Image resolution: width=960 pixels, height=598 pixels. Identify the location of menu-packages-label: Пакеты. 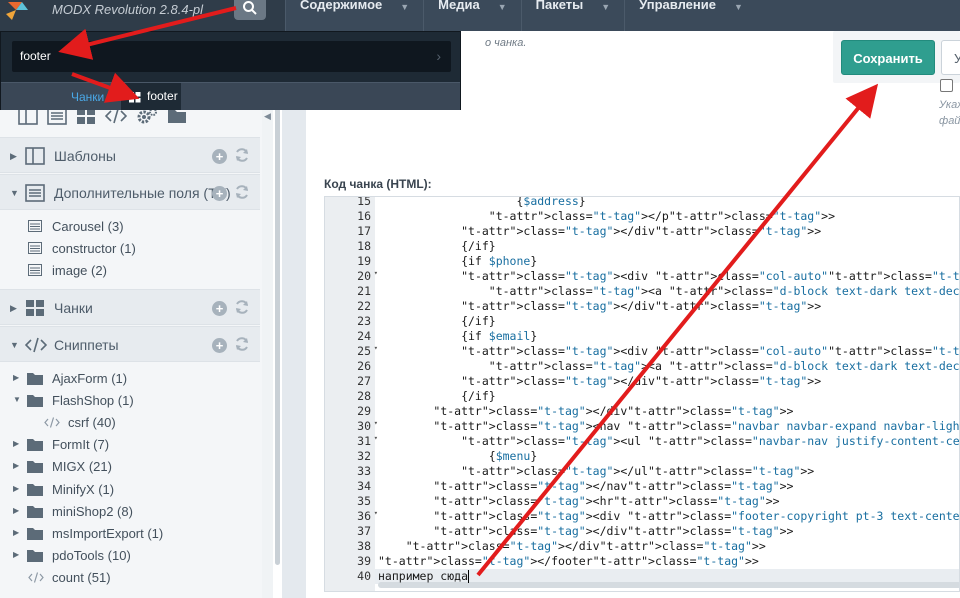
(559, 6).